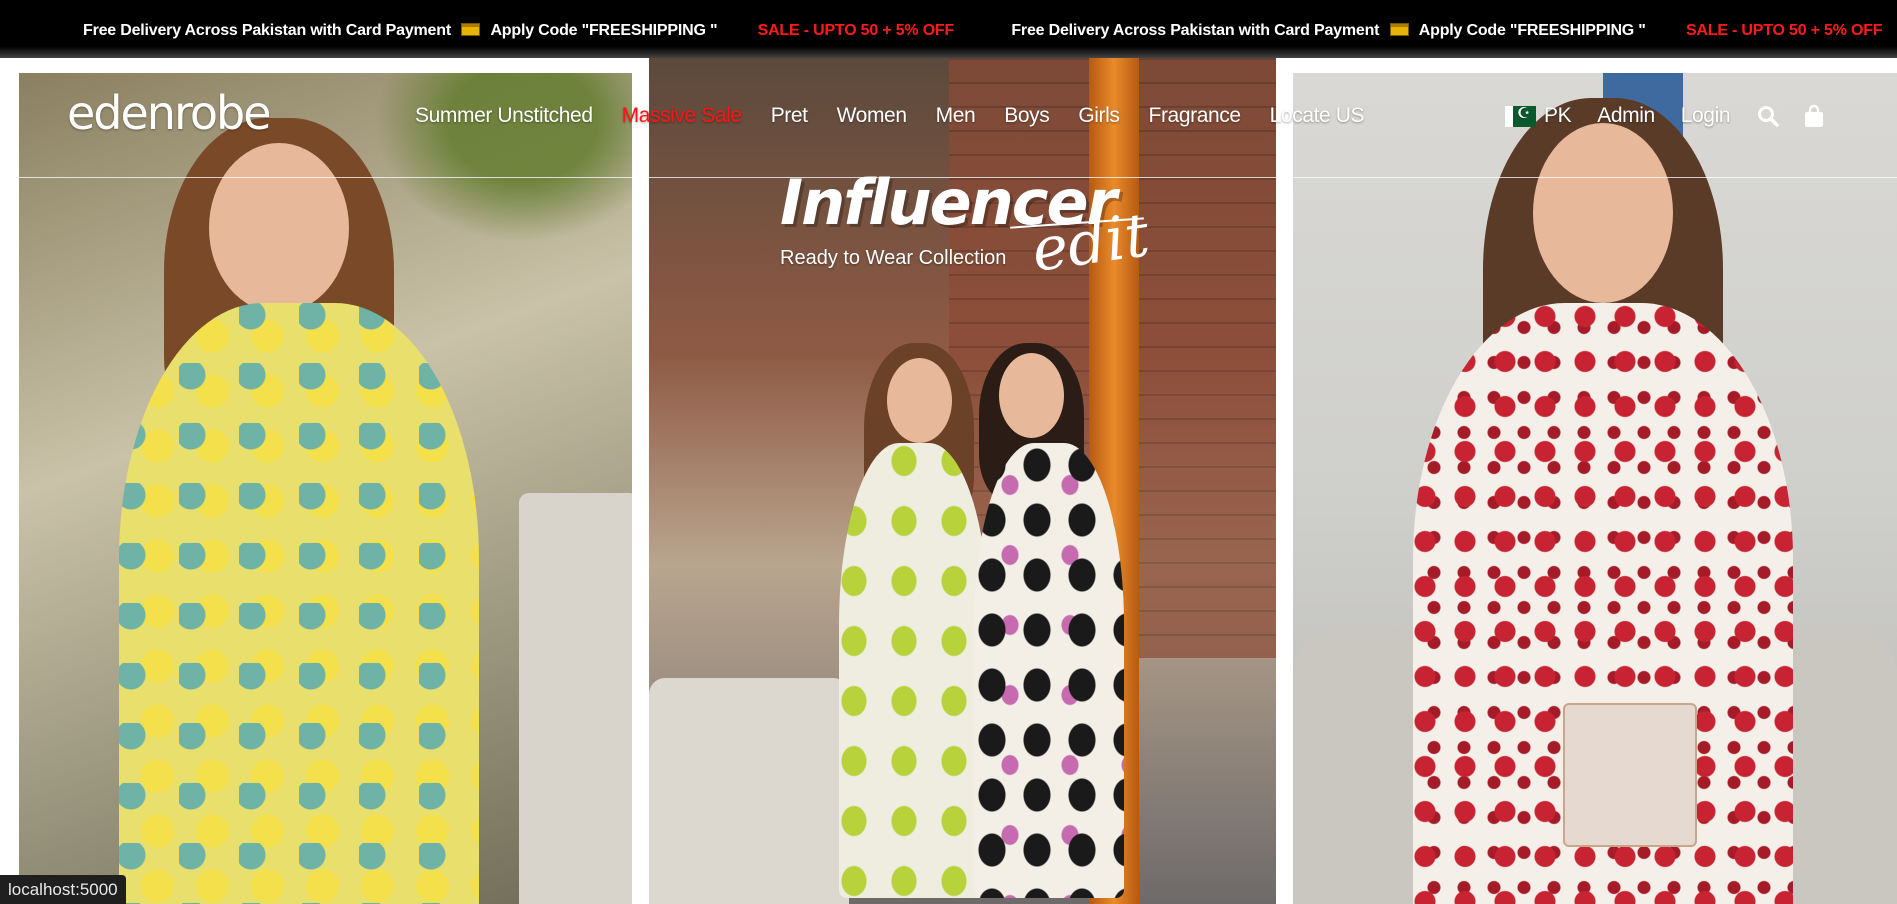 The height and width of the screenshot is (904, 1897). Describe the element at coordinates (575, 698) in the screenshot. I see `railing-decoration` at that location.